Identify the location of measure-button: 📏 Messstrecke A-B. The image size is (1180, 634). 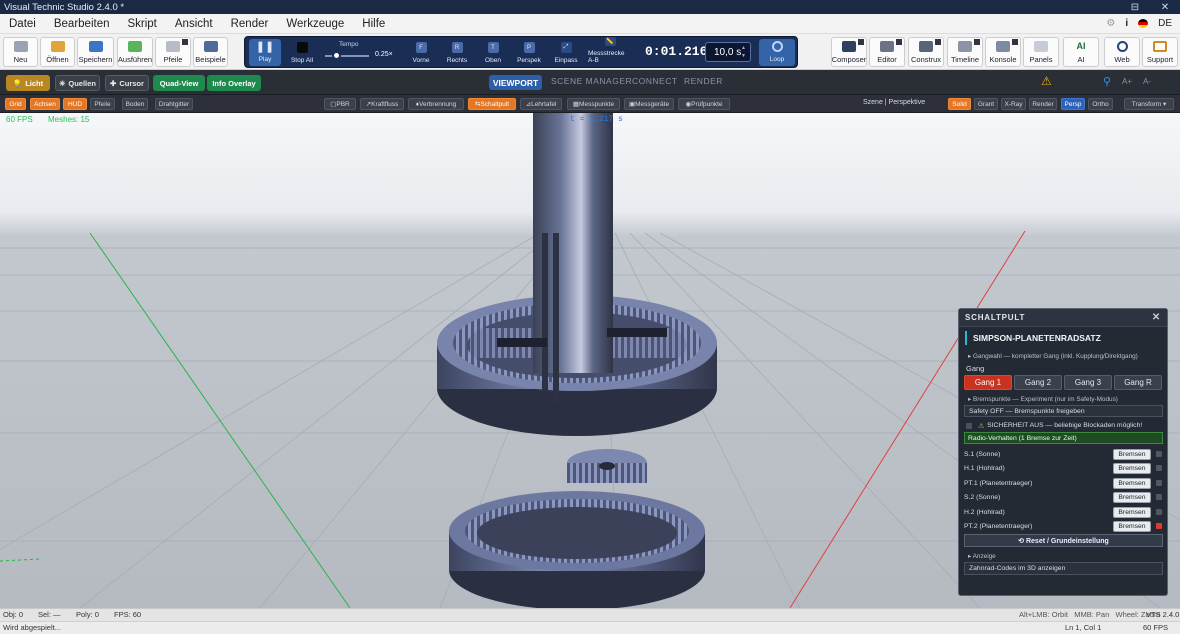
(610, 52).